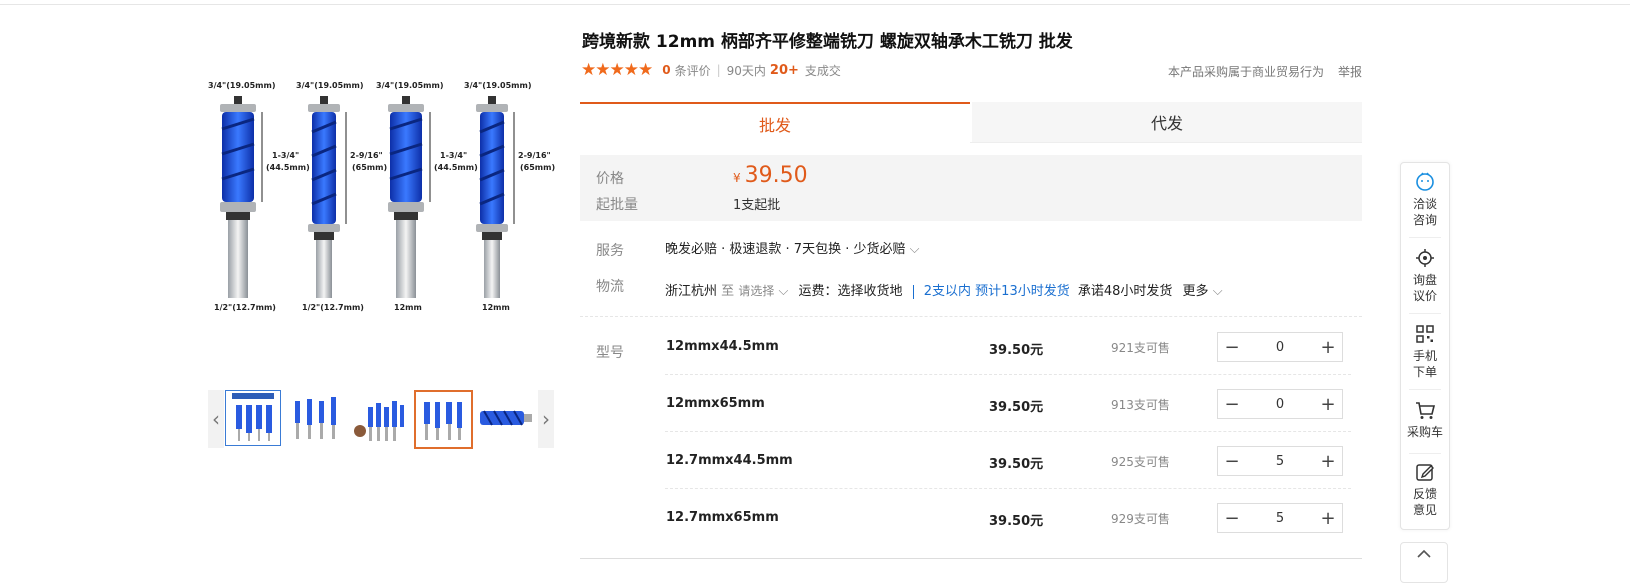 The image size is (1630, 583). What do you see at coordinates (408, 307) in the screenshot?
I see `bit-3-shank-label: 12mm` at bounding box center [408, 307].